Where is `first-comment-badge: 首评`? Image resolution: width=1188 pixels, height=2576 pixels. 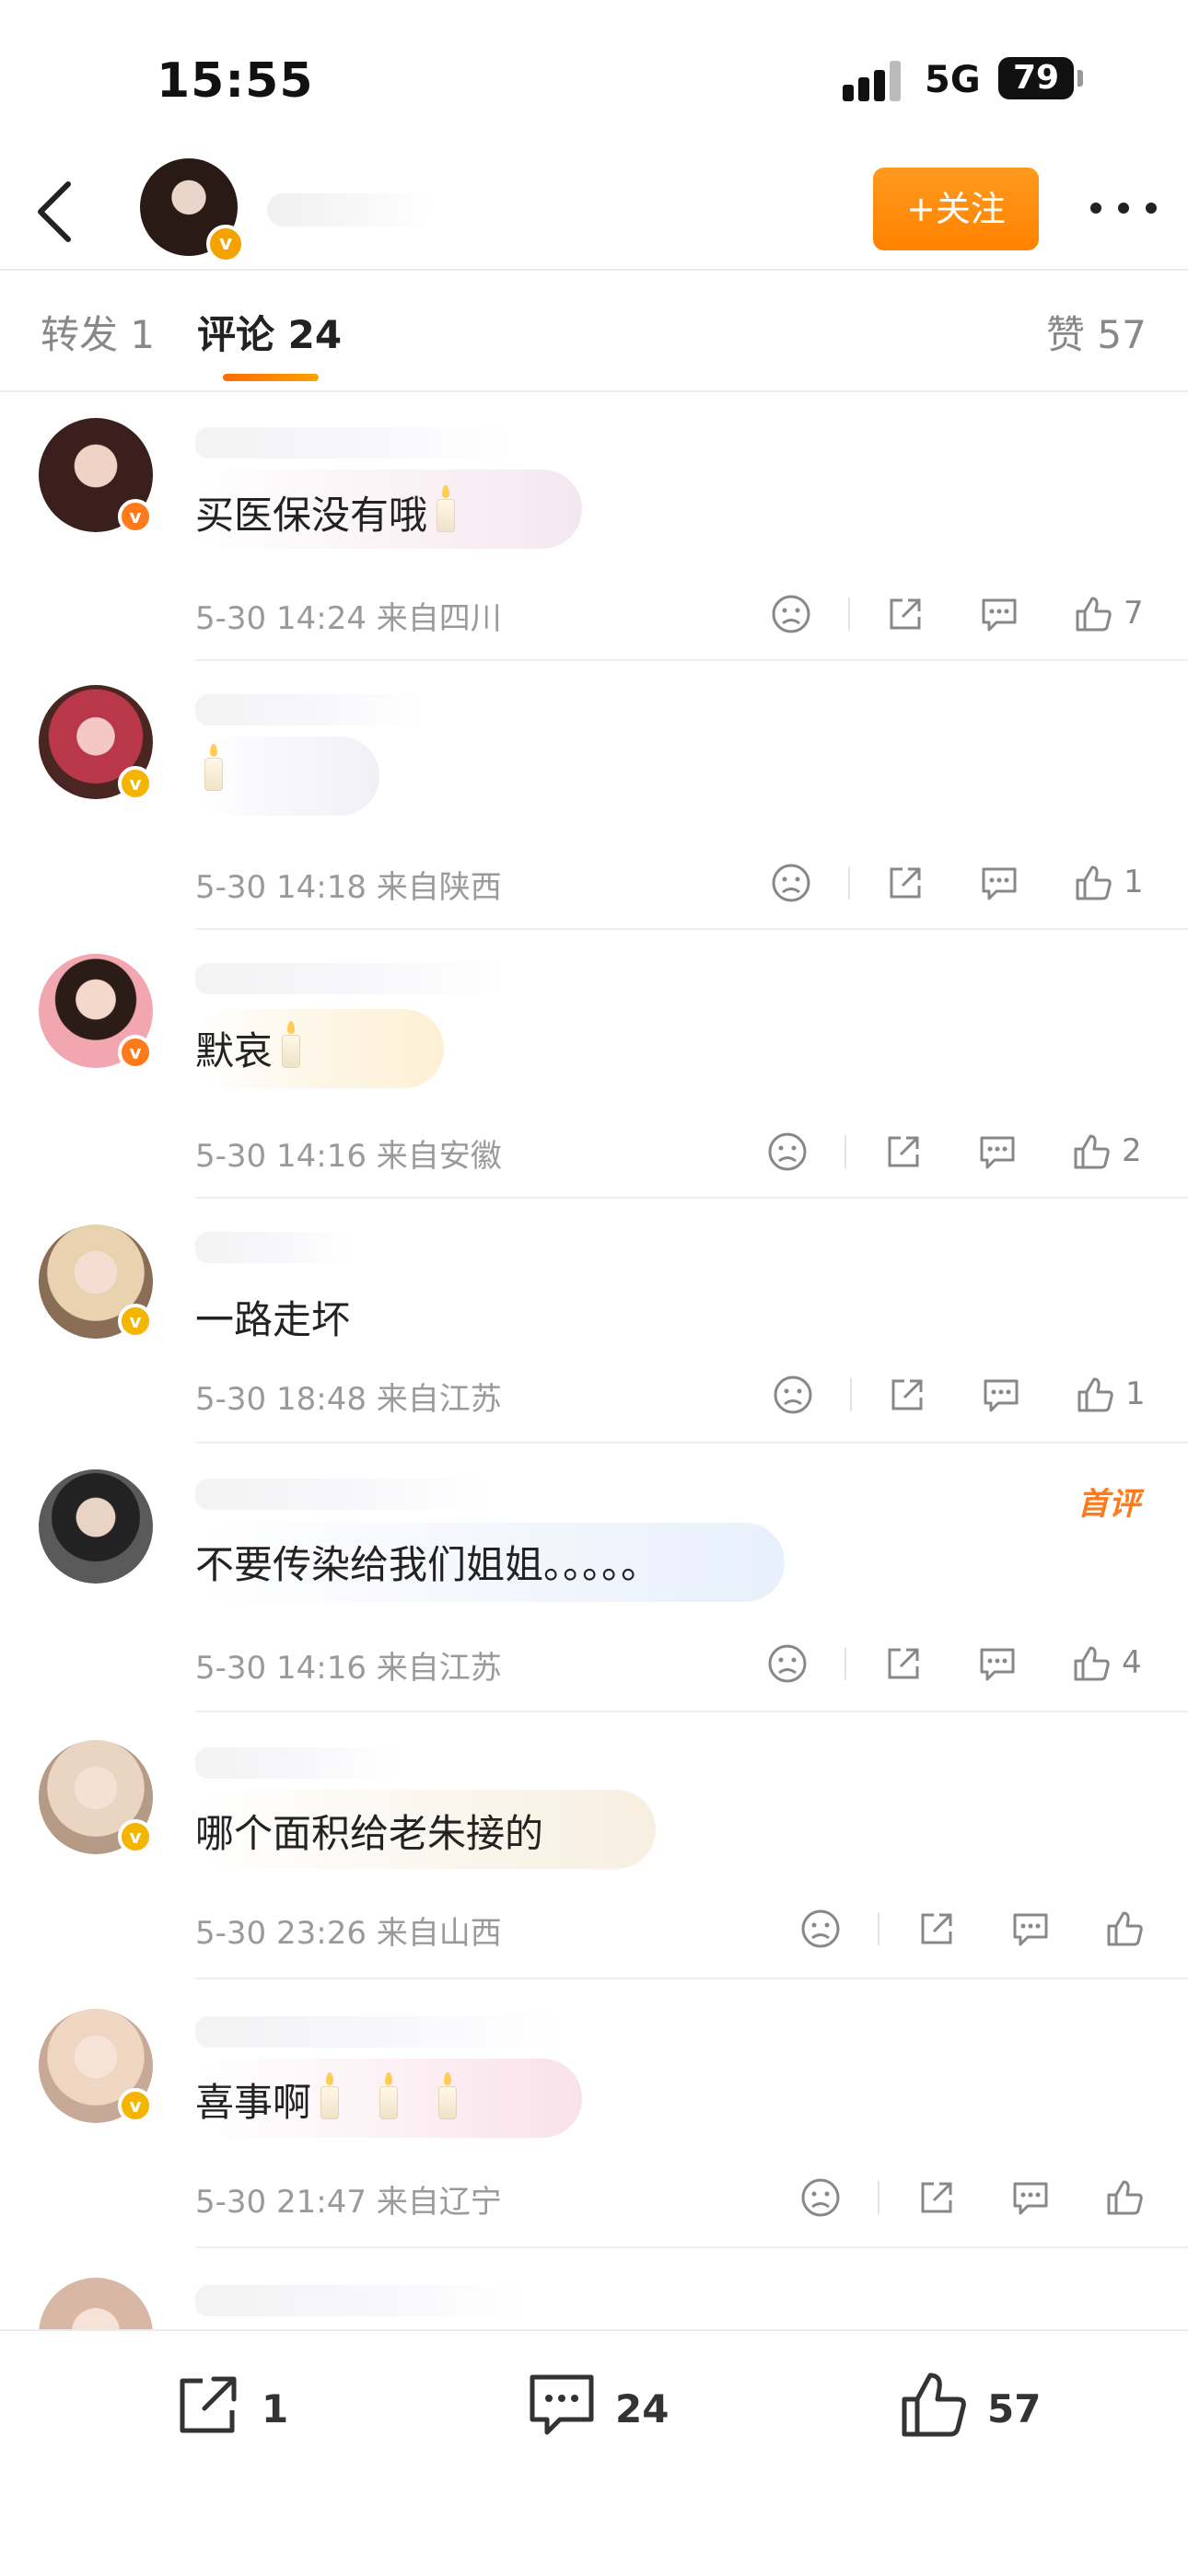
first-comment-badge: 首评 is located at coordinates (1108, 1504).